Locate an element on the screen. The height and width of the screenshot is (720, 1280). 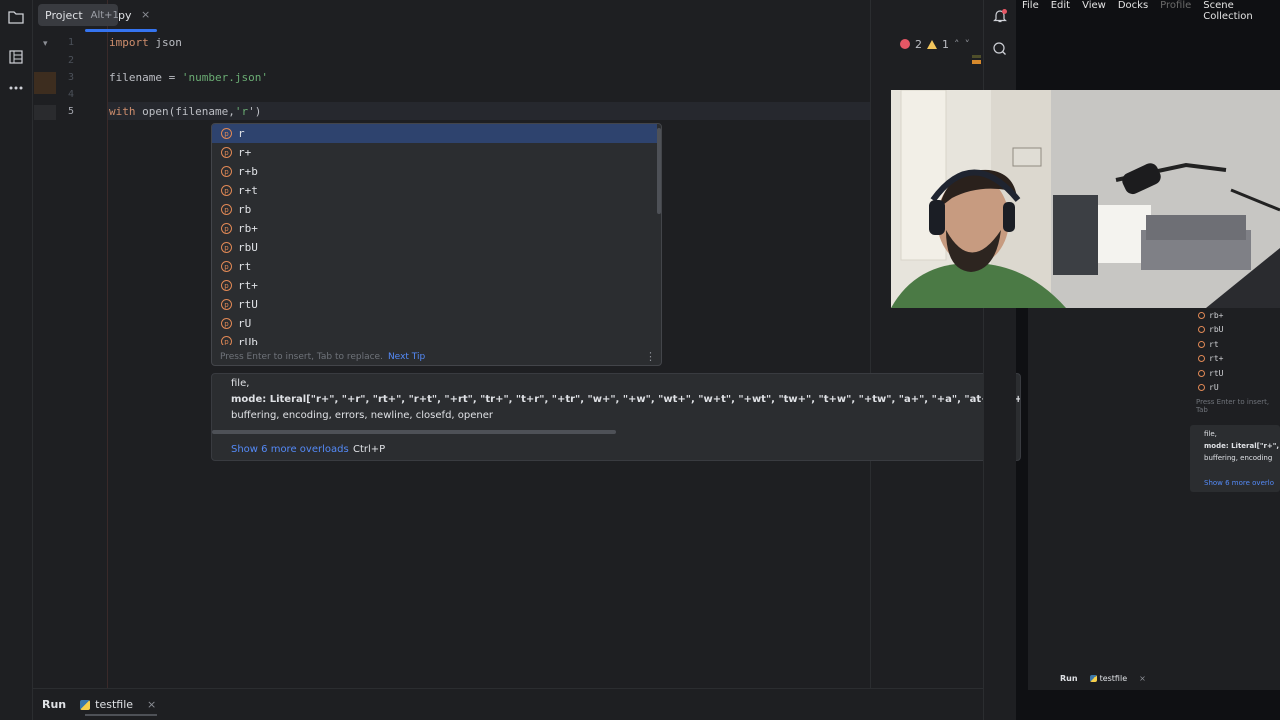
code-line-5: with open(filename,'r') is located at coordinates (185, 111).